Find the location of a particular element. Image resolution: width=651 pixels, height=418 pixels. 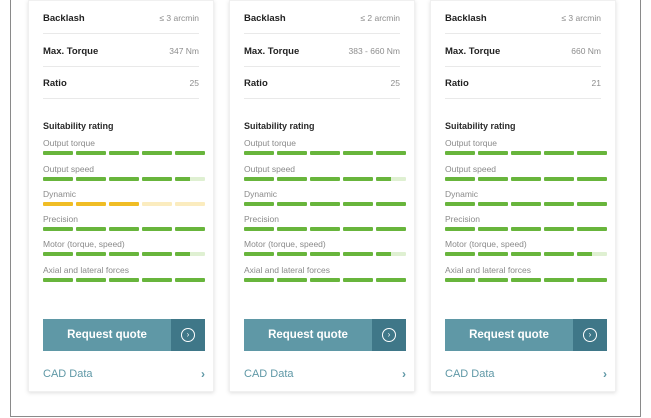

spec-value: ≤ 3 arcmin is located at coordinates (179, 18).